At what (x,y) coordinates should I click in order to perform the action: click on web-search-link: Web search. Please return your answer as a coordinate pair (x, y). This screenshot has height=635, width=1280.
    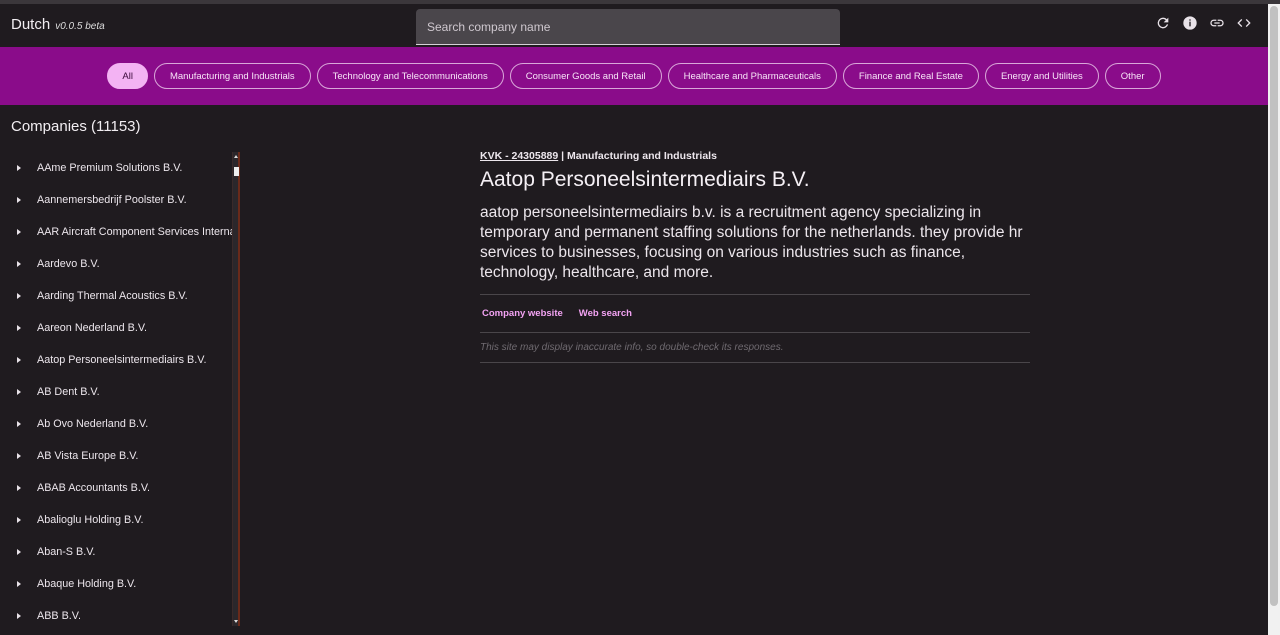
    Looking at the image, I should click on (605, 313).